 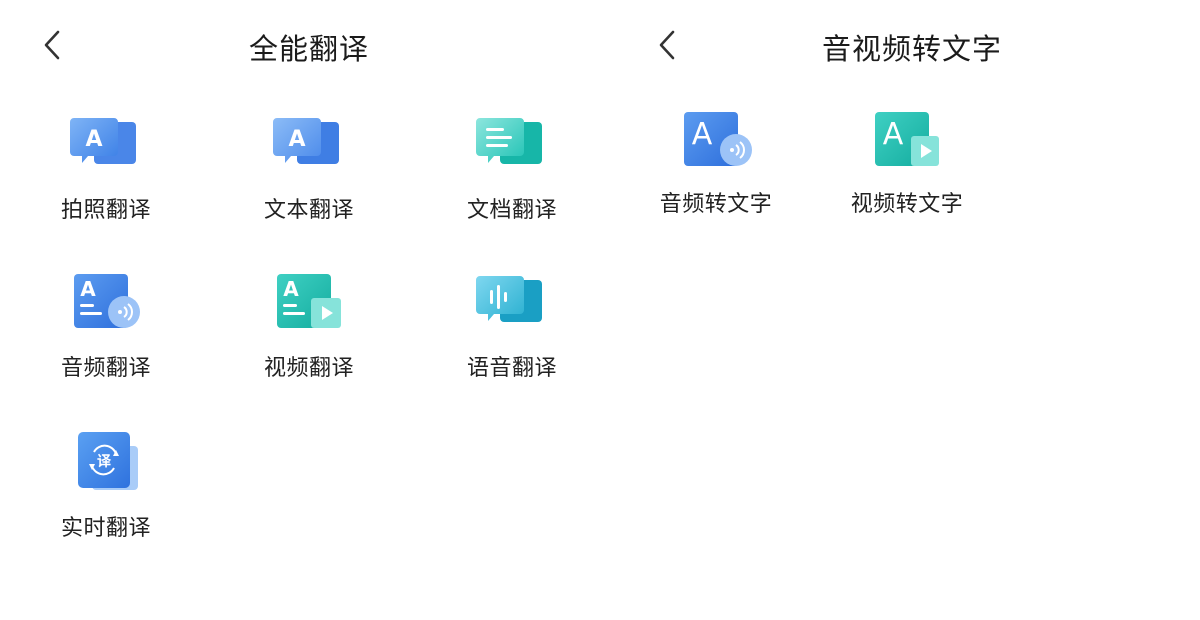 What do you see at coordinates (308, 210) in the screenshot?
I see `text-translate-label: 文本翻译` at bounding box center [308, 210].